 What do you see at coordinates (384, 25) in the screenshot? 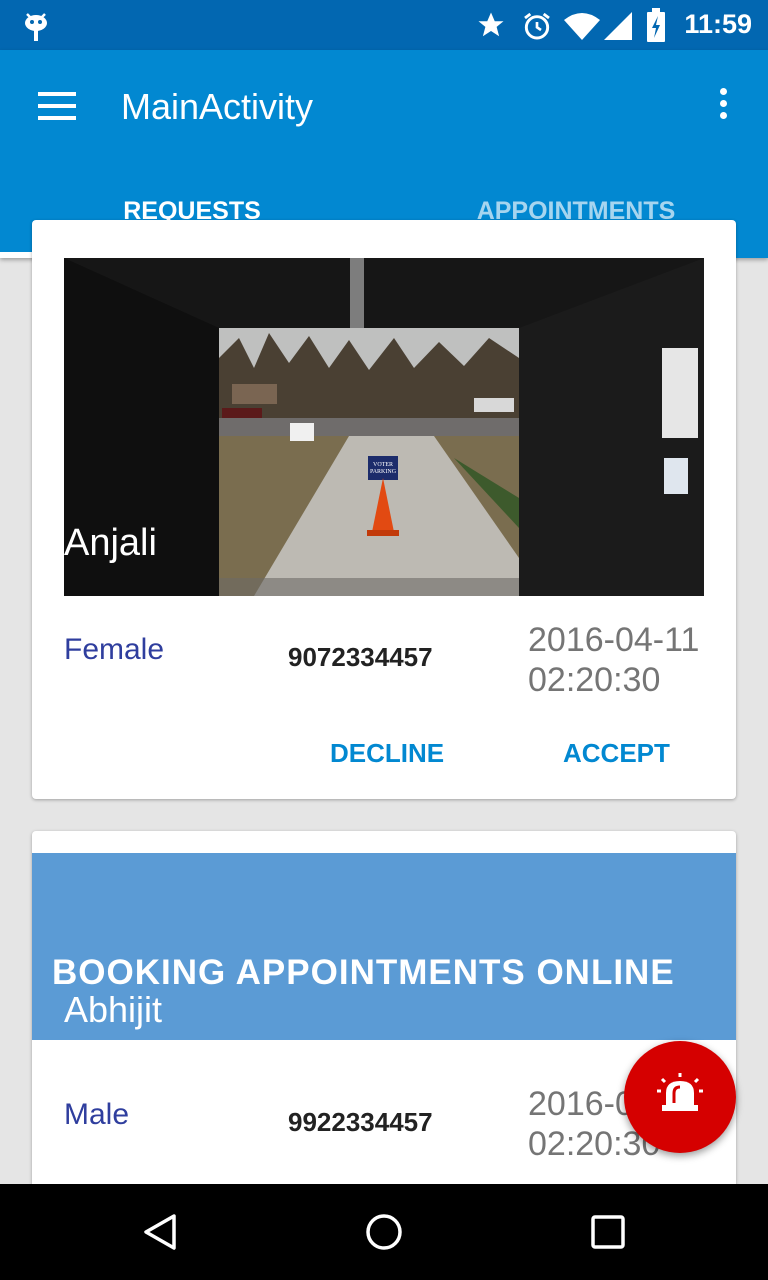
I see `status-bar: 11:59` at bounding box center [384, 25].